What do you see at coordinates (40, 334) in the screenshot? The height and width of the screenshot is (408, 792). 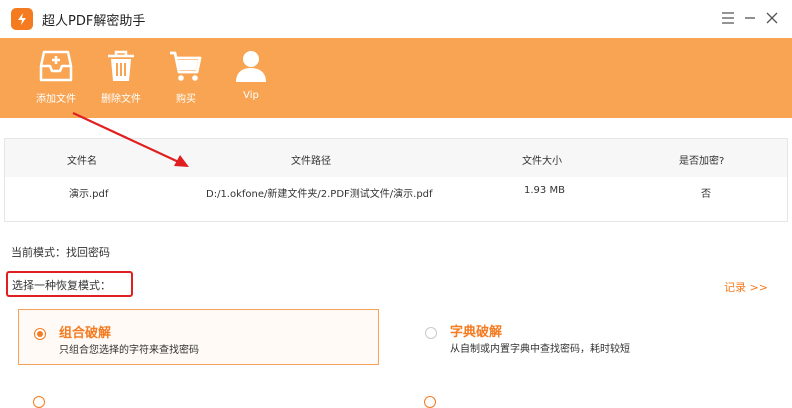 I see `radio-combination-crack` at bounding box center [40, 334].